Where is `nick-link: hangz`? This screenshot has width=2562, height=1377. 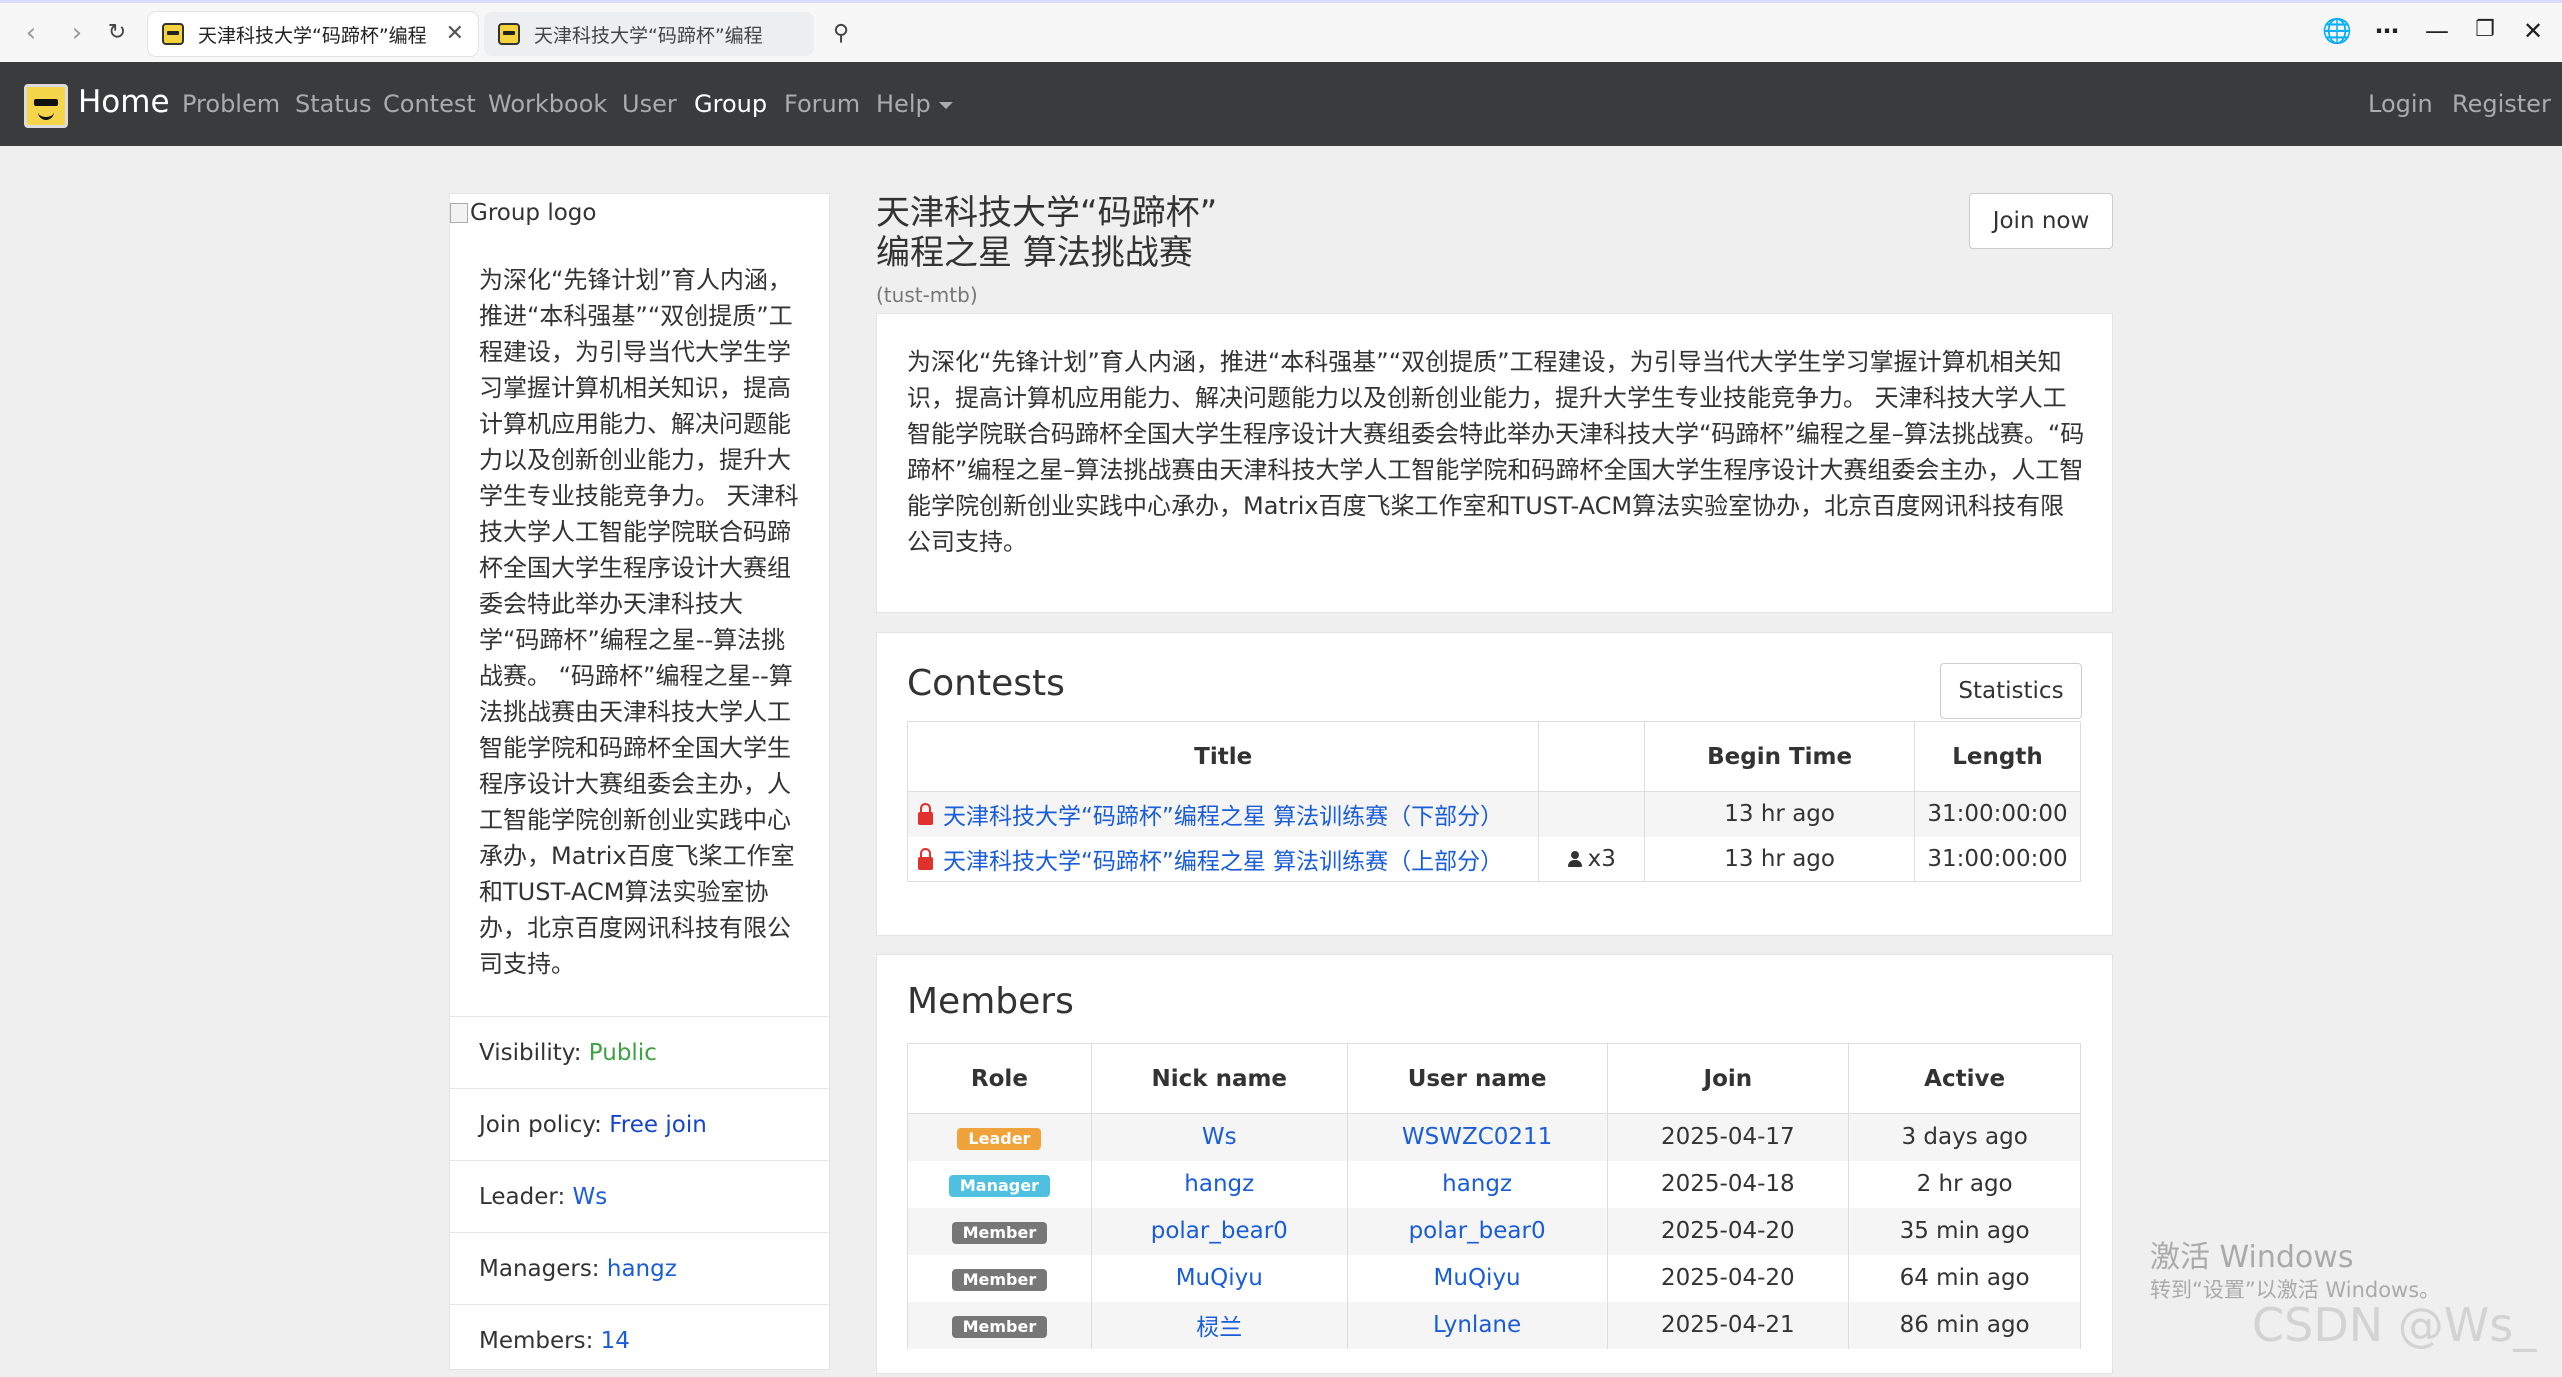
nick-link: hangz is located at coordinates (1219, 1184).